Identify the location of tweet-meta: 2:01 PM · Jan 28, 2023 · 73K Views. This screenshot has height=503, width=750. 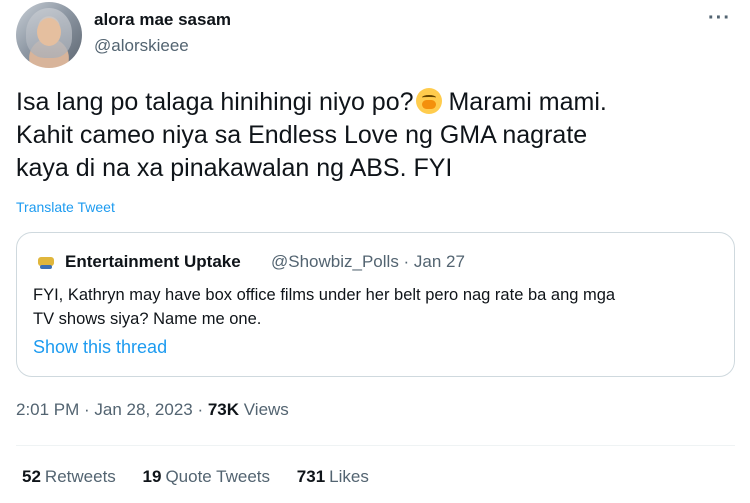
(152, 410).